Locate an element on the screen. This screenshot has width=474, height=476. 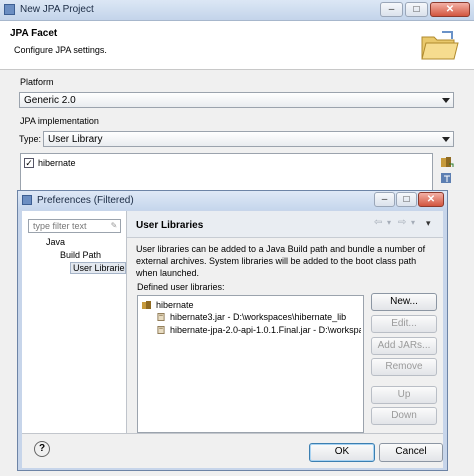
filter-input: type filter text ✎ is located at coordinates (74, 226).